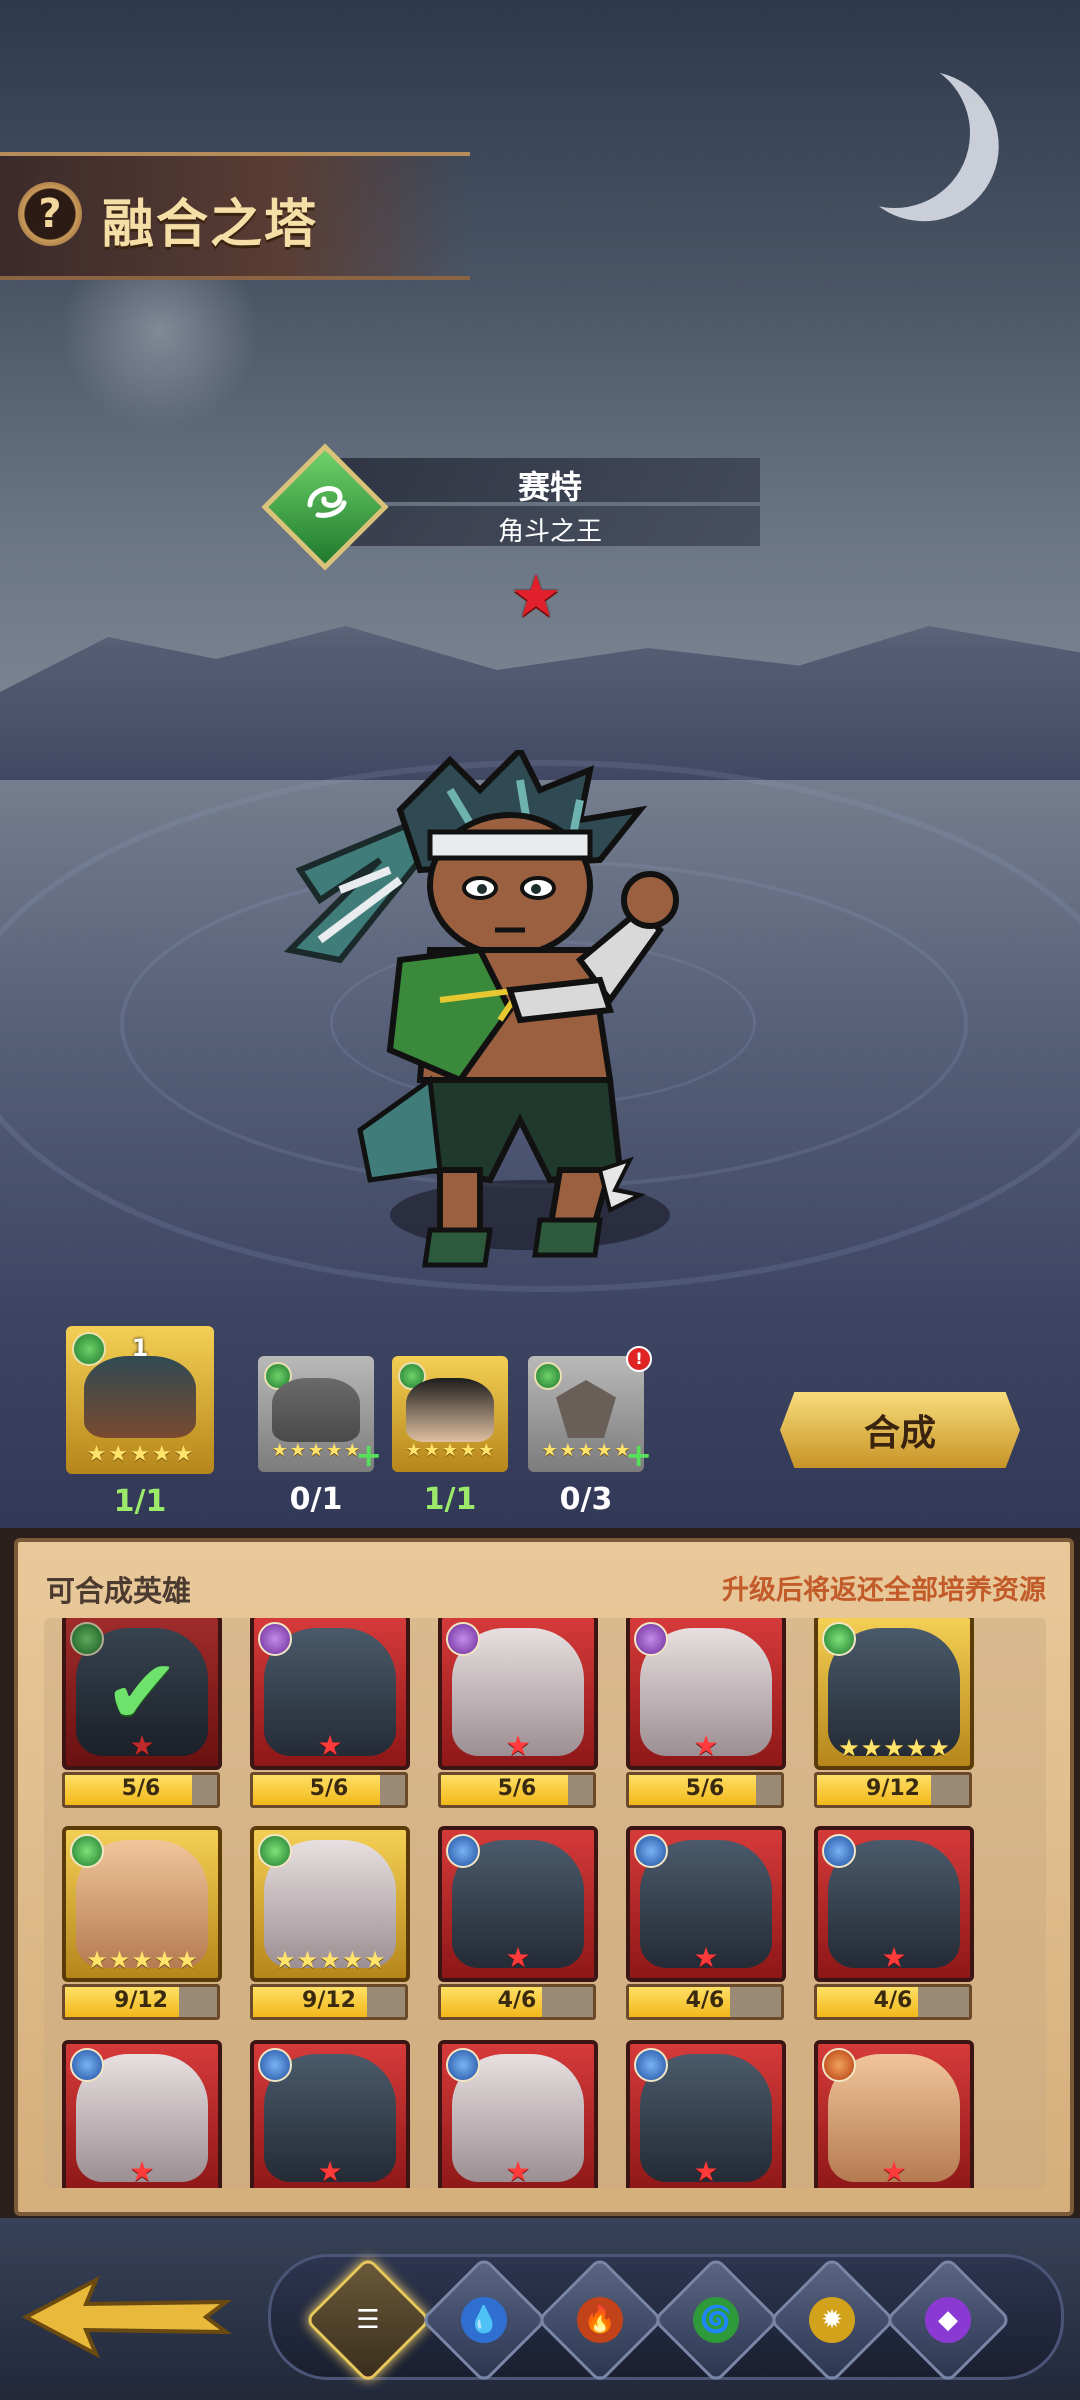 The height and width of the screenshot is (2400, 1080). Describe the element at coordinates (884, 1590) in the screenshot. I see `panel-note: 升级后将返还全部培养资源` at that location.